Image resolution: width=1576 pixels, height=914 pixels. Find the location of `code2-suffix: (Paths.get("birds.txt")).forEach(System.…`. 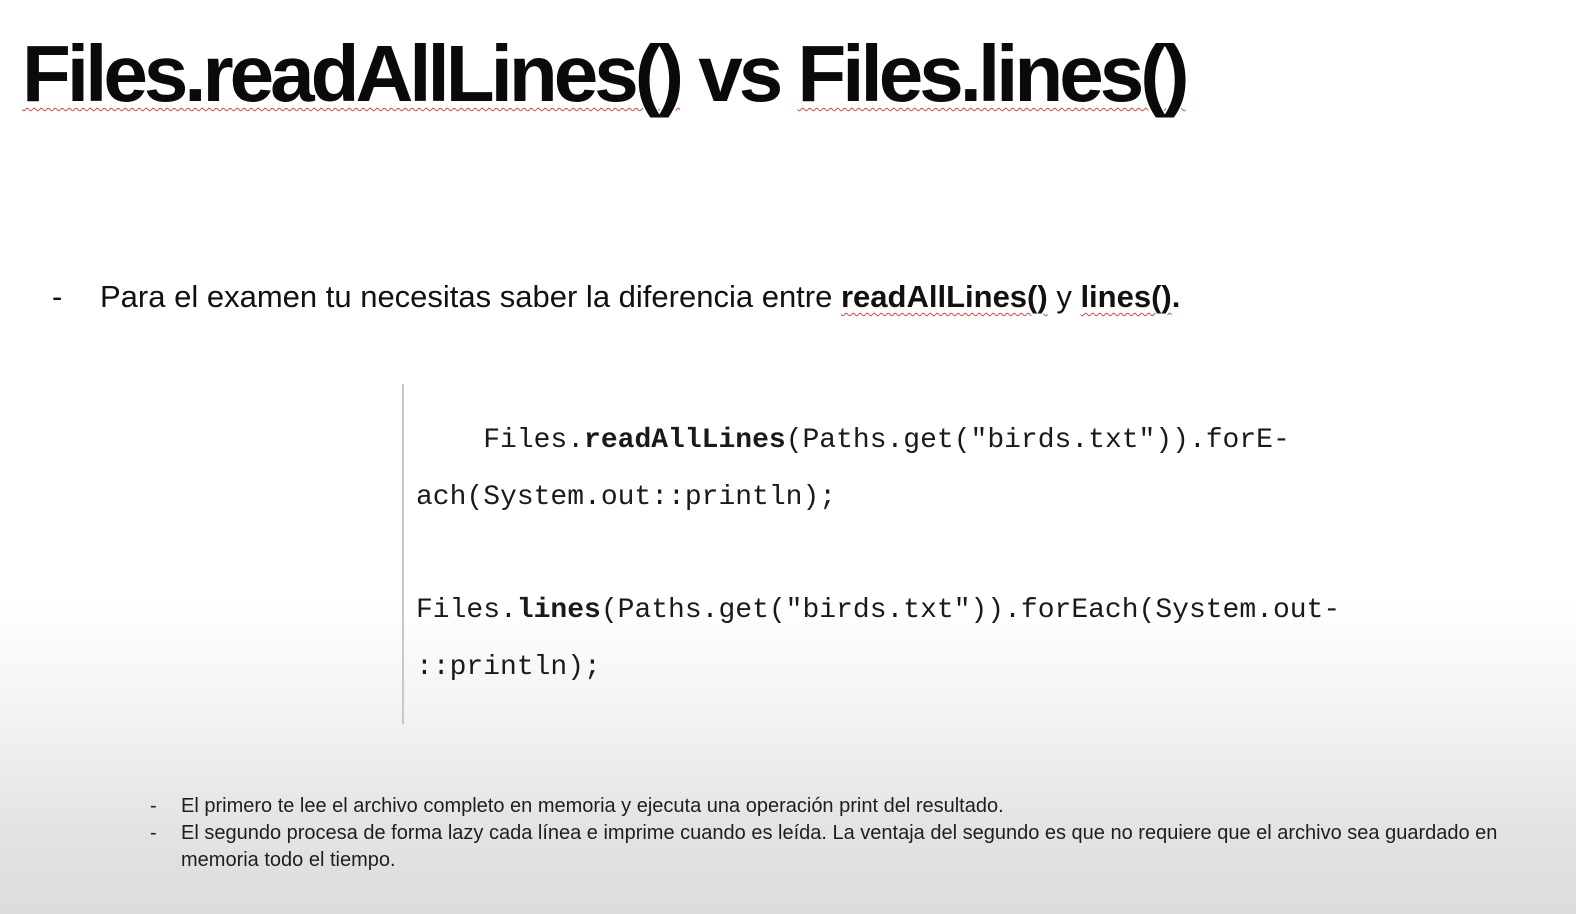

code2-suffix: (Paths.get("birds.txt")).forEach(System.… is located at coordinates (970, 610).